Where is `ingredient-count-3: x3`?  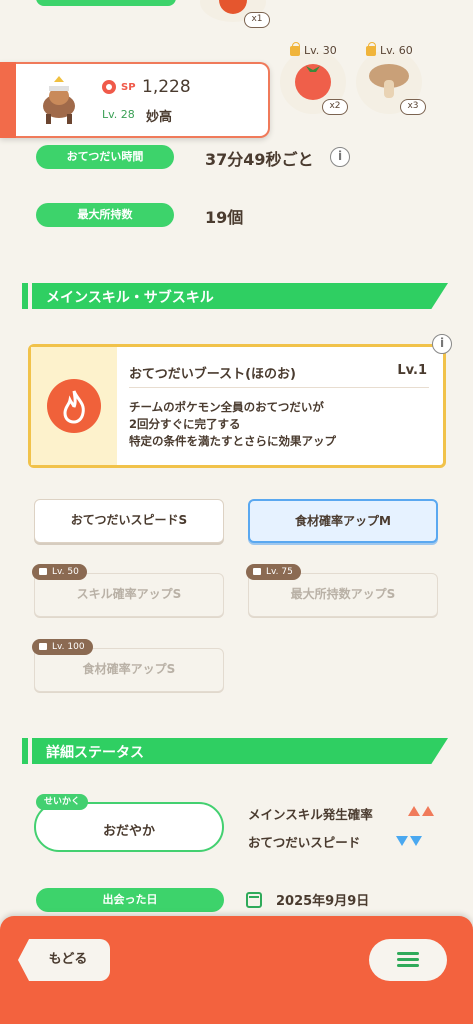 ingredient-count-3: x3 is located at coordinates (413, 107).